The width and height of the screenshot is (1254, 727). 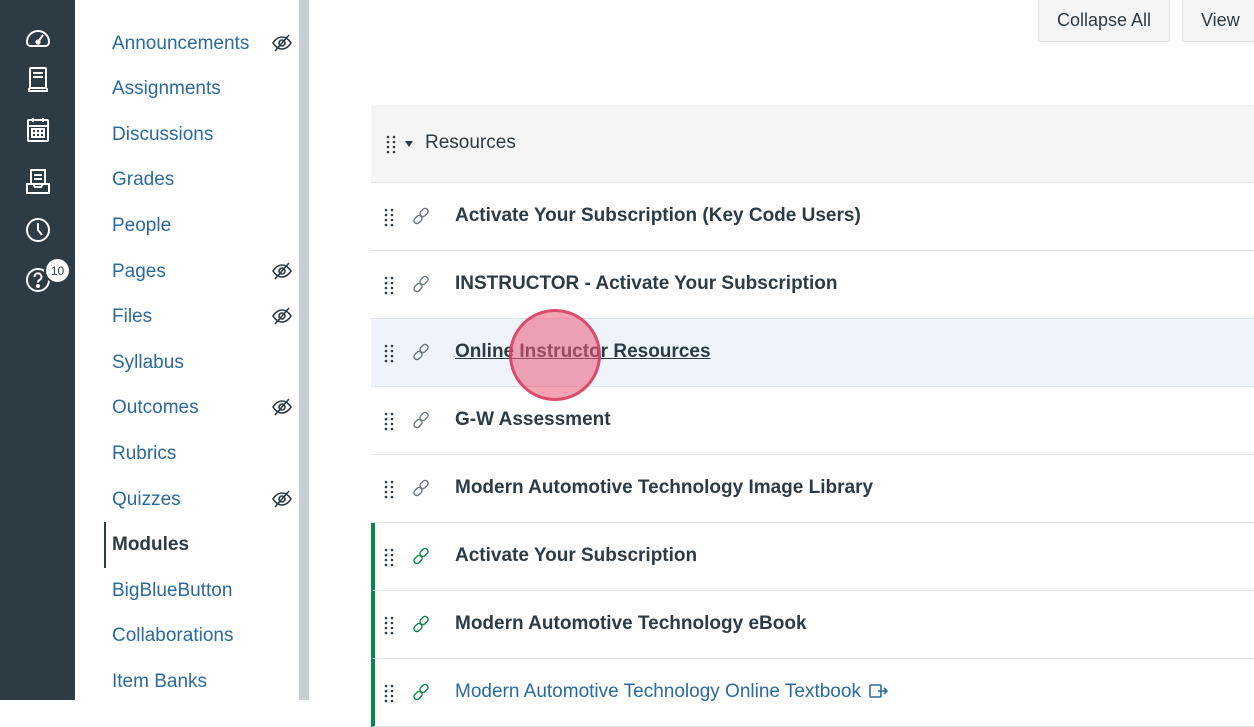 What do you see at coordinates (576, 556) in the screenshot?
I see `module-item-title: Activate Your Subscription` at bounding box center [576, 556].